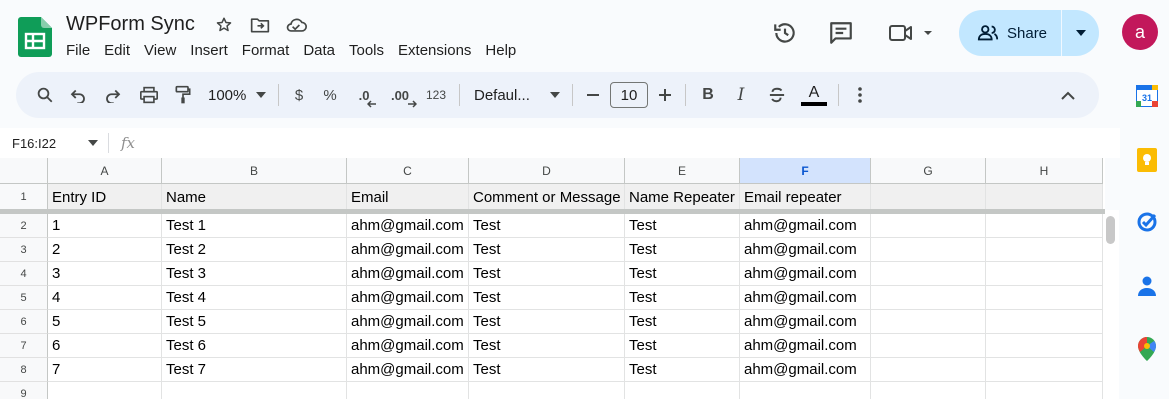 Image resolution: width=1169 pixels, height=399 pixels. I want to click on hide-menus-icon, so click(1068, 95).